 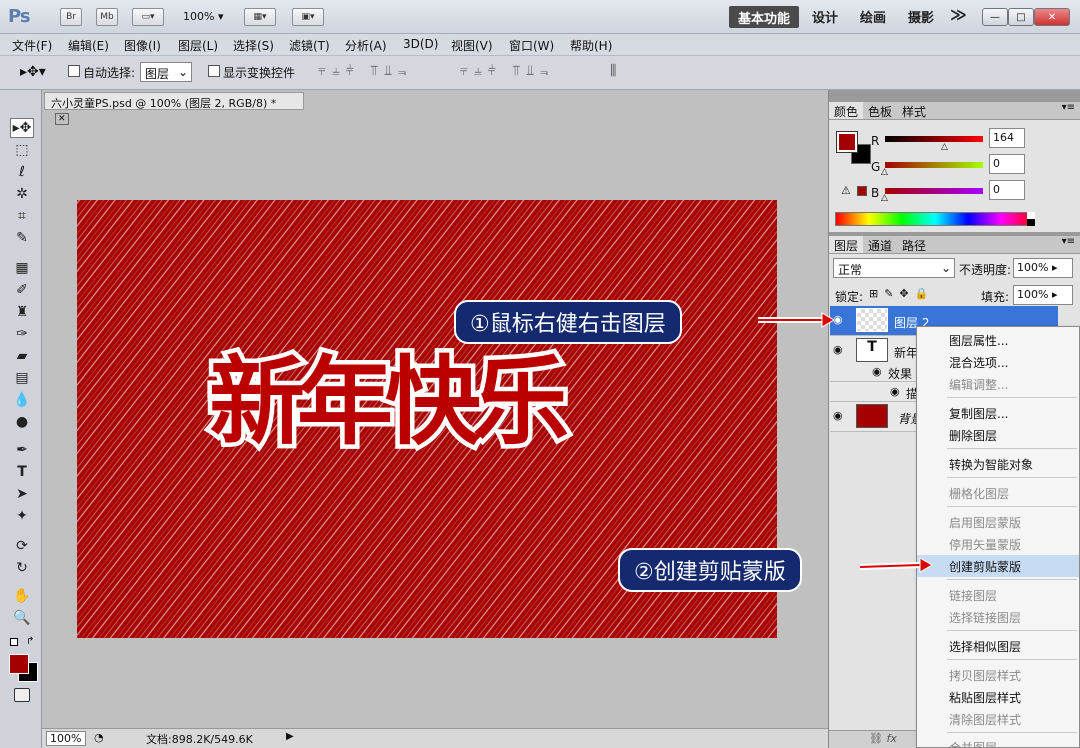 I want to click on move-tool-icon: ▸✥▾, so click(x=33, y=72).